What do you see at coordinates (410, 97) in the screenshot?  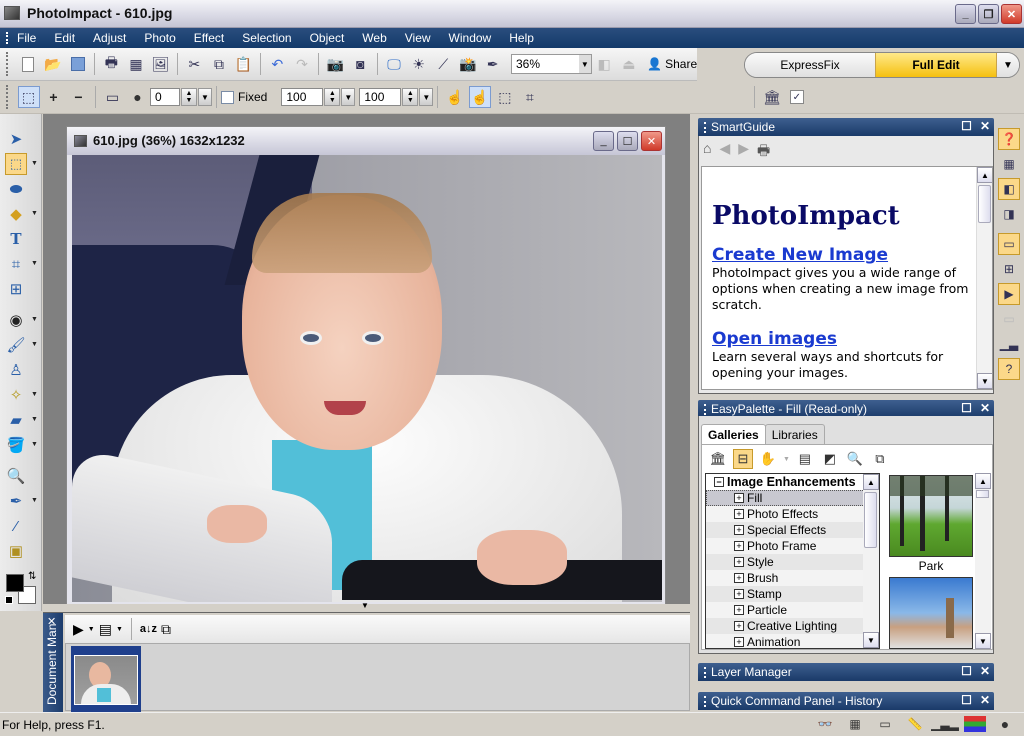 I see `height-spinner: ▲ ▼` at bounding box center [410, 97].